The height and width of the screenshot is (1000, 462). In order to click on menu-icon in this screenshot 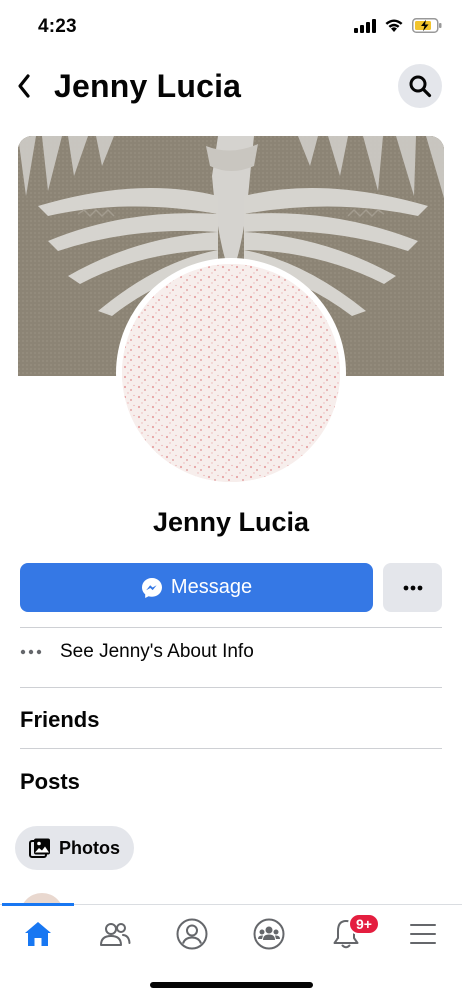, I will do `click(423, 934)`.